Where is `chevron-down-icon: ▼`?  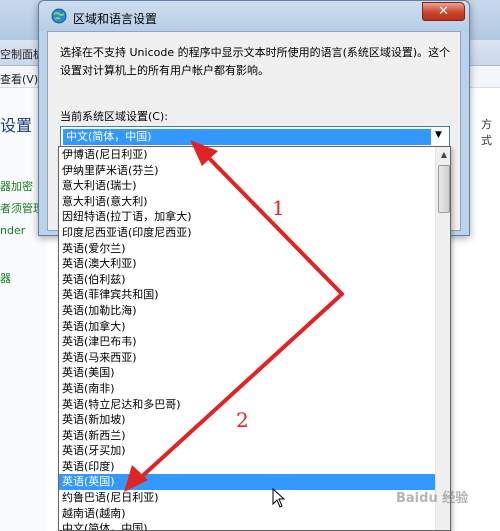 chevron-down-icon: ▼ is located at coordinates (438, 135).